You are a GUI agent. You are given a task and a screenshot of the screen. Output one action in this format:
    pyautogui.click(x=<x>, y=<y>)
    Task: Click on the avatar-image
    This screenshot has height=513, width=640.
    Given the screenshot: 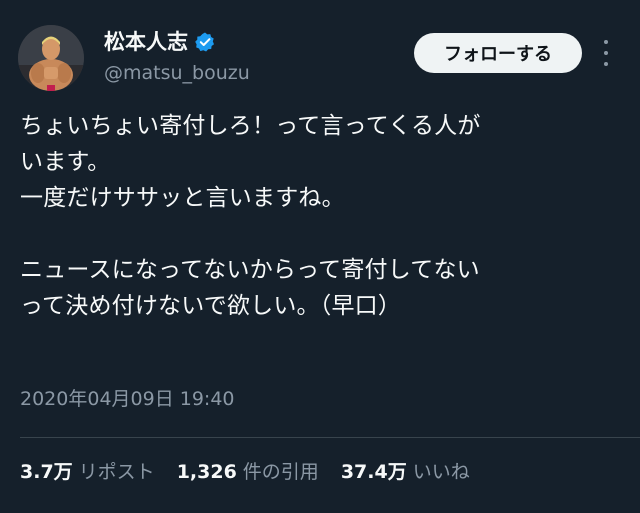 What is the action you would take?
    pyautogui.click(x=51, y=58)
    